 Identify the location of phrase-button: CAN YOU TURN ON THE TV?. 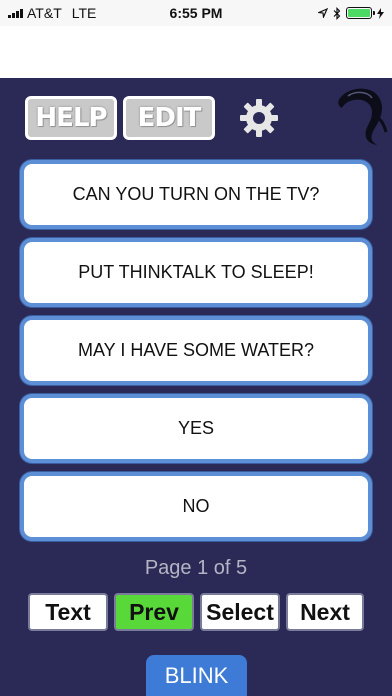
(196, 194).